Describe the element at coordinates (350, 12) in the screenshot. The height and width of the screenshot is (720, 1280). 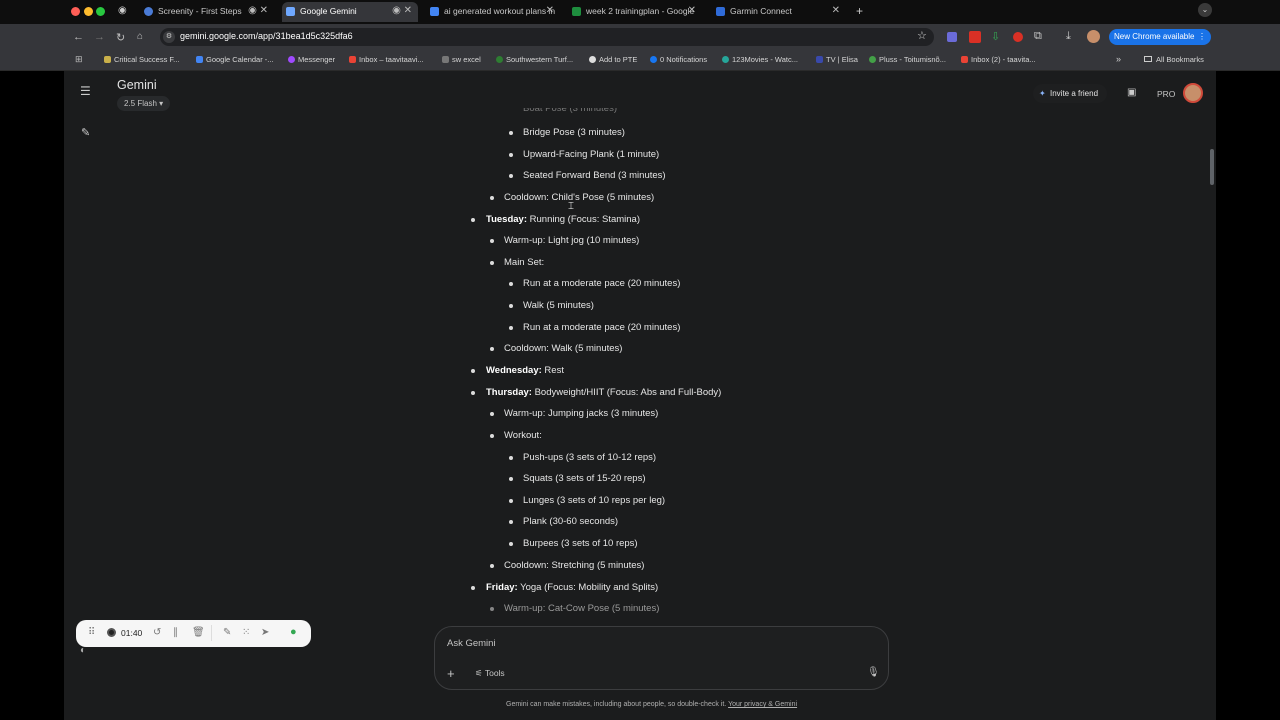
I see `tab-google-gemini: Google Gemini ◉ ✕` at that location.